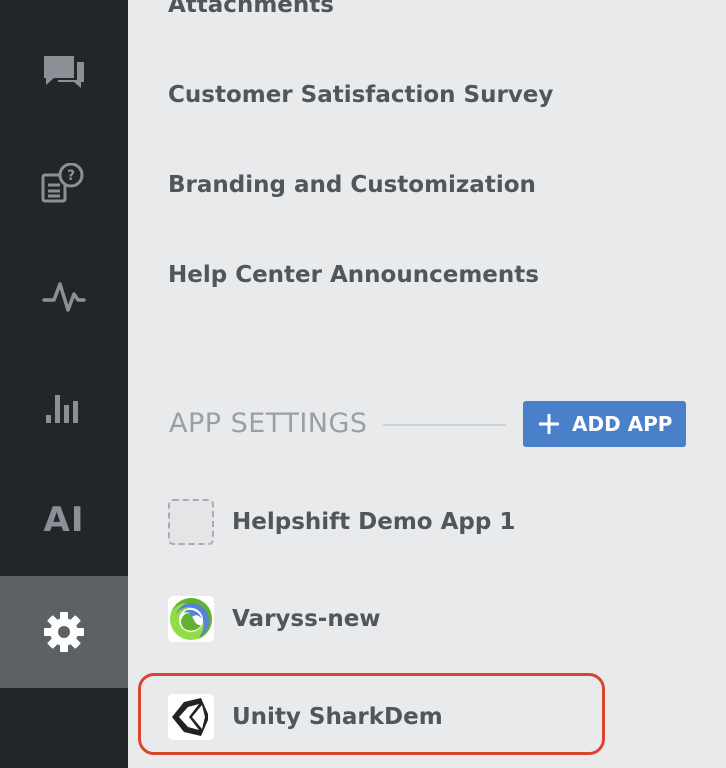 This screenshot has height=768, width=726. I want to click on menu-item-customer-satisfaction-survey: Customer Satisfaction Survey, so click(360, 95).